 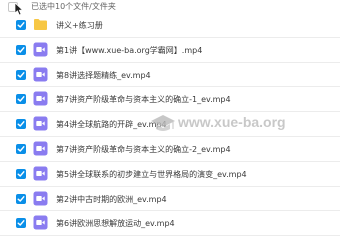 I want to click on file-name: 第5讲全球联系的初步建立与世界格局的演变_ev.mp4, so click(x=151, y=174).